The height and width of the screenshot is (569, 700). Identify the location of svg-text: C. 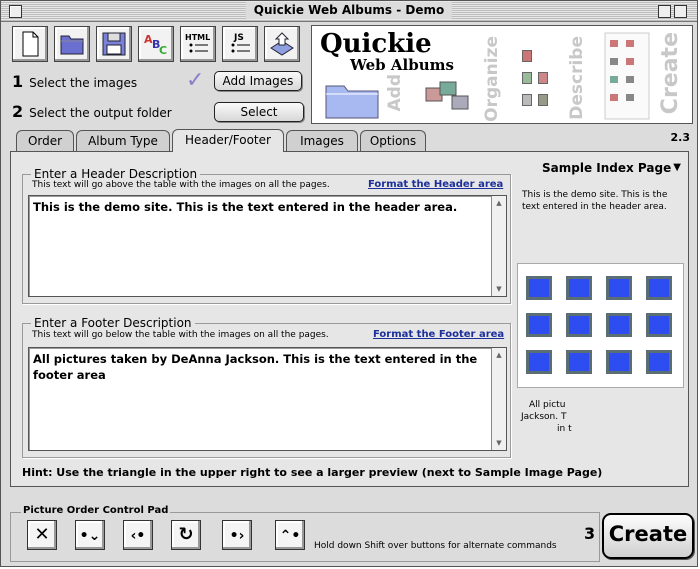
(163, 50).